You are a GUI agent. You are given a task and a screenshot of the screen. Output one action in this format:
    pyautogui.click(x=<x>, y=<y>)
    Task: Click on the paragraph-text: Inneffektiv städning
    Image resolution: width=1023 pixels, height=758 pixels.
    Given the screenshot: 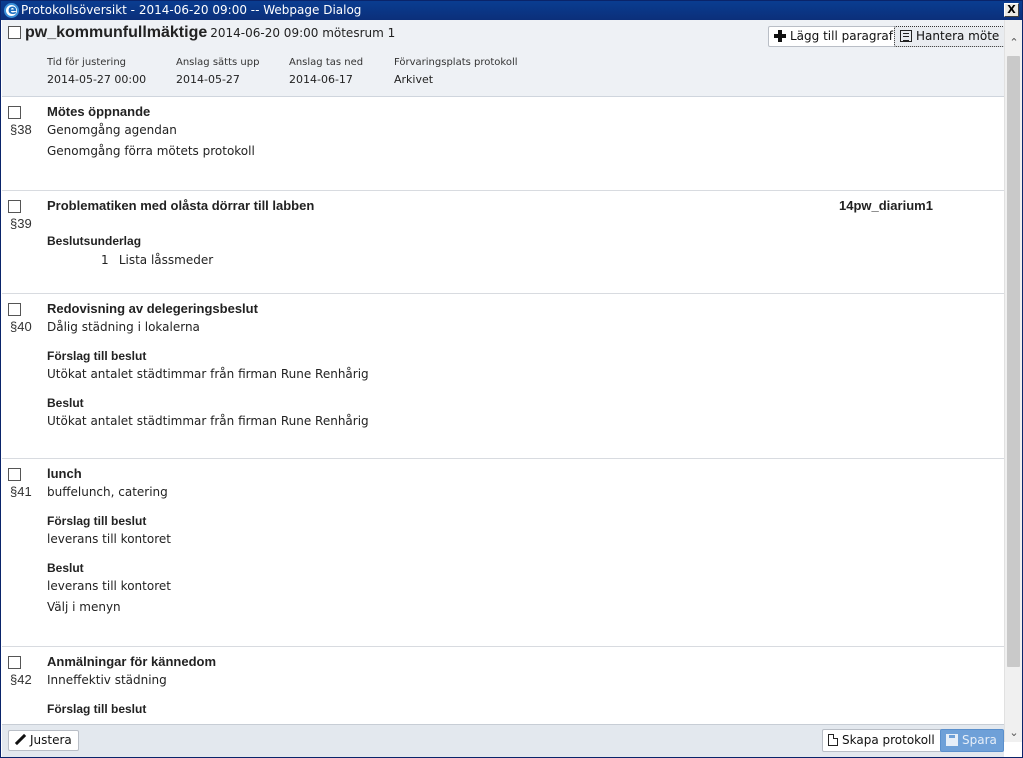 What is the action you would take?
    pyautogui.click(x=107, y=680)
    